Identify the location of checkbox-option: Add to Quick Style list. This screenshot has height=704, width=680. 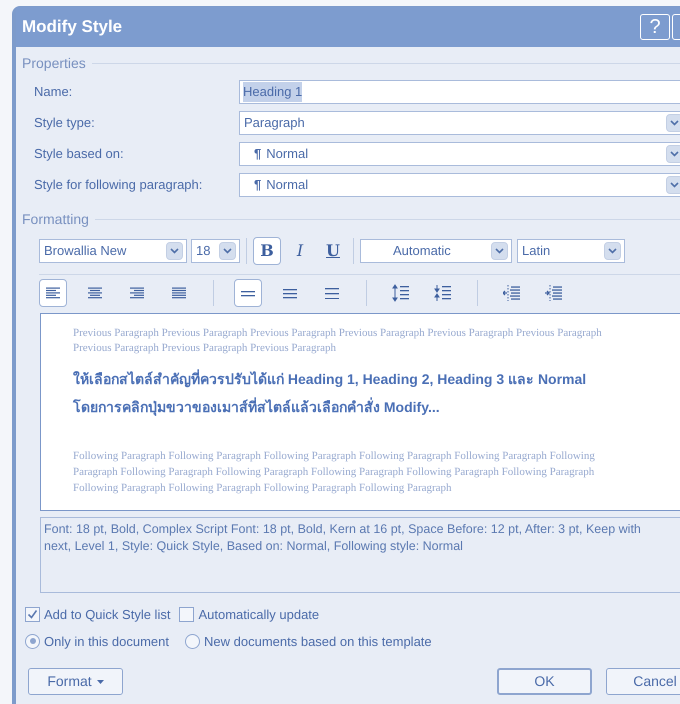
(97, 614).